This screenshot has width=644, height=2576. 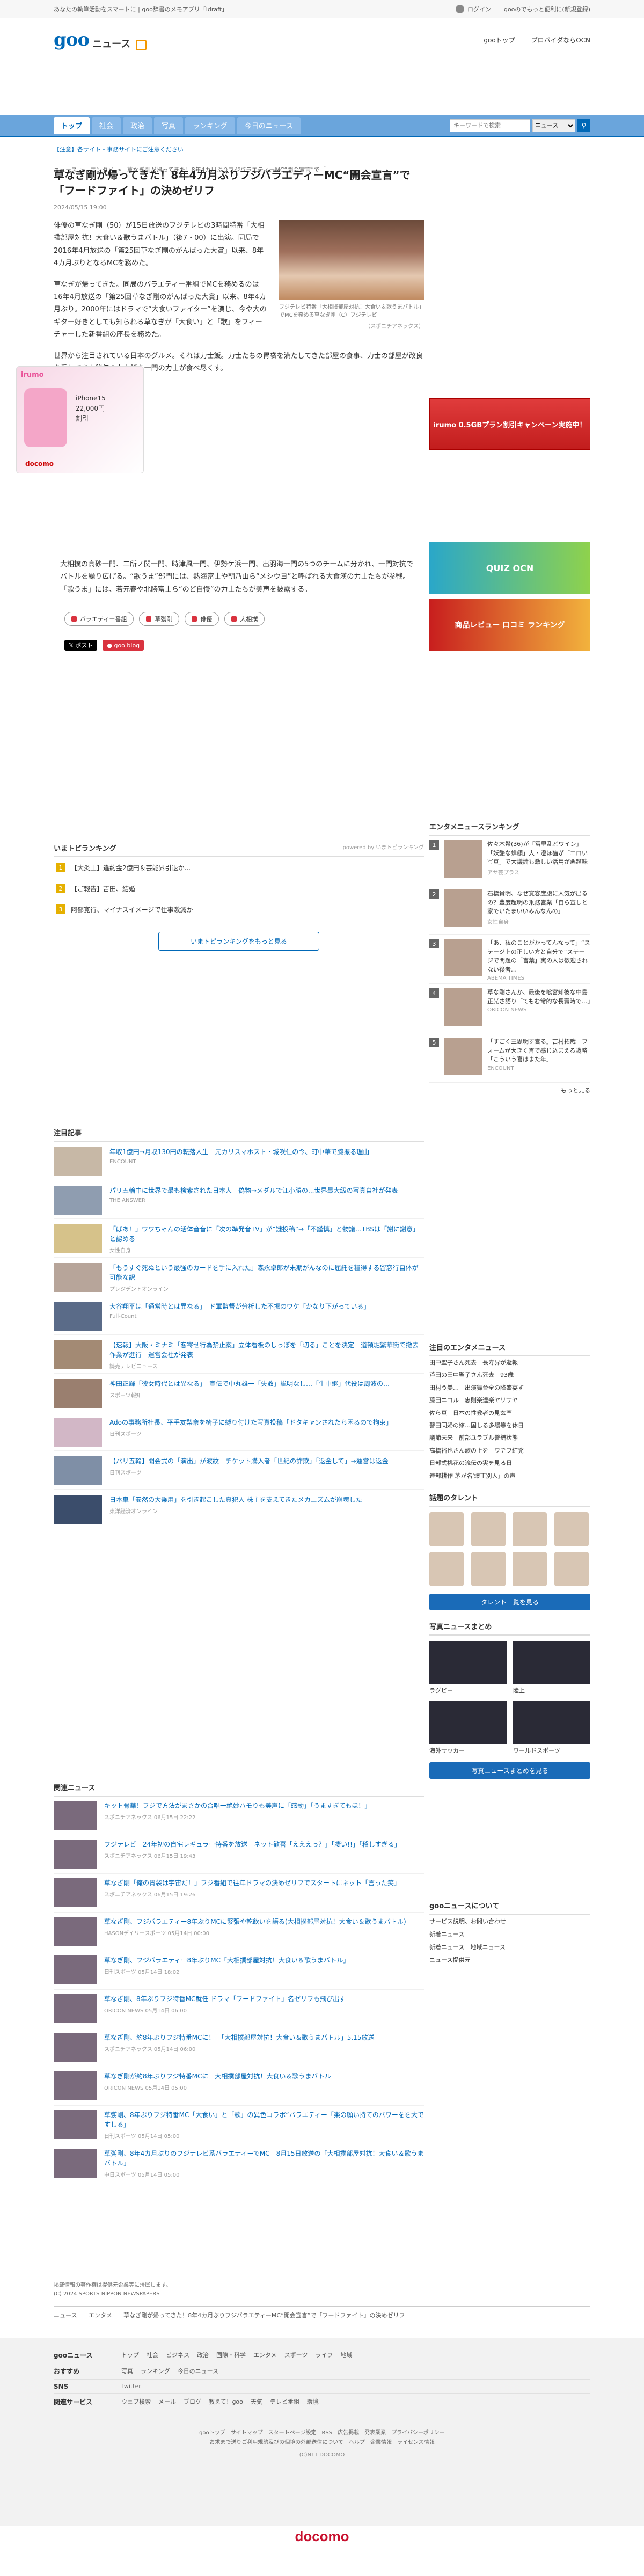 I want to click on tab-photo: 写真, so click(x=169, y=125).